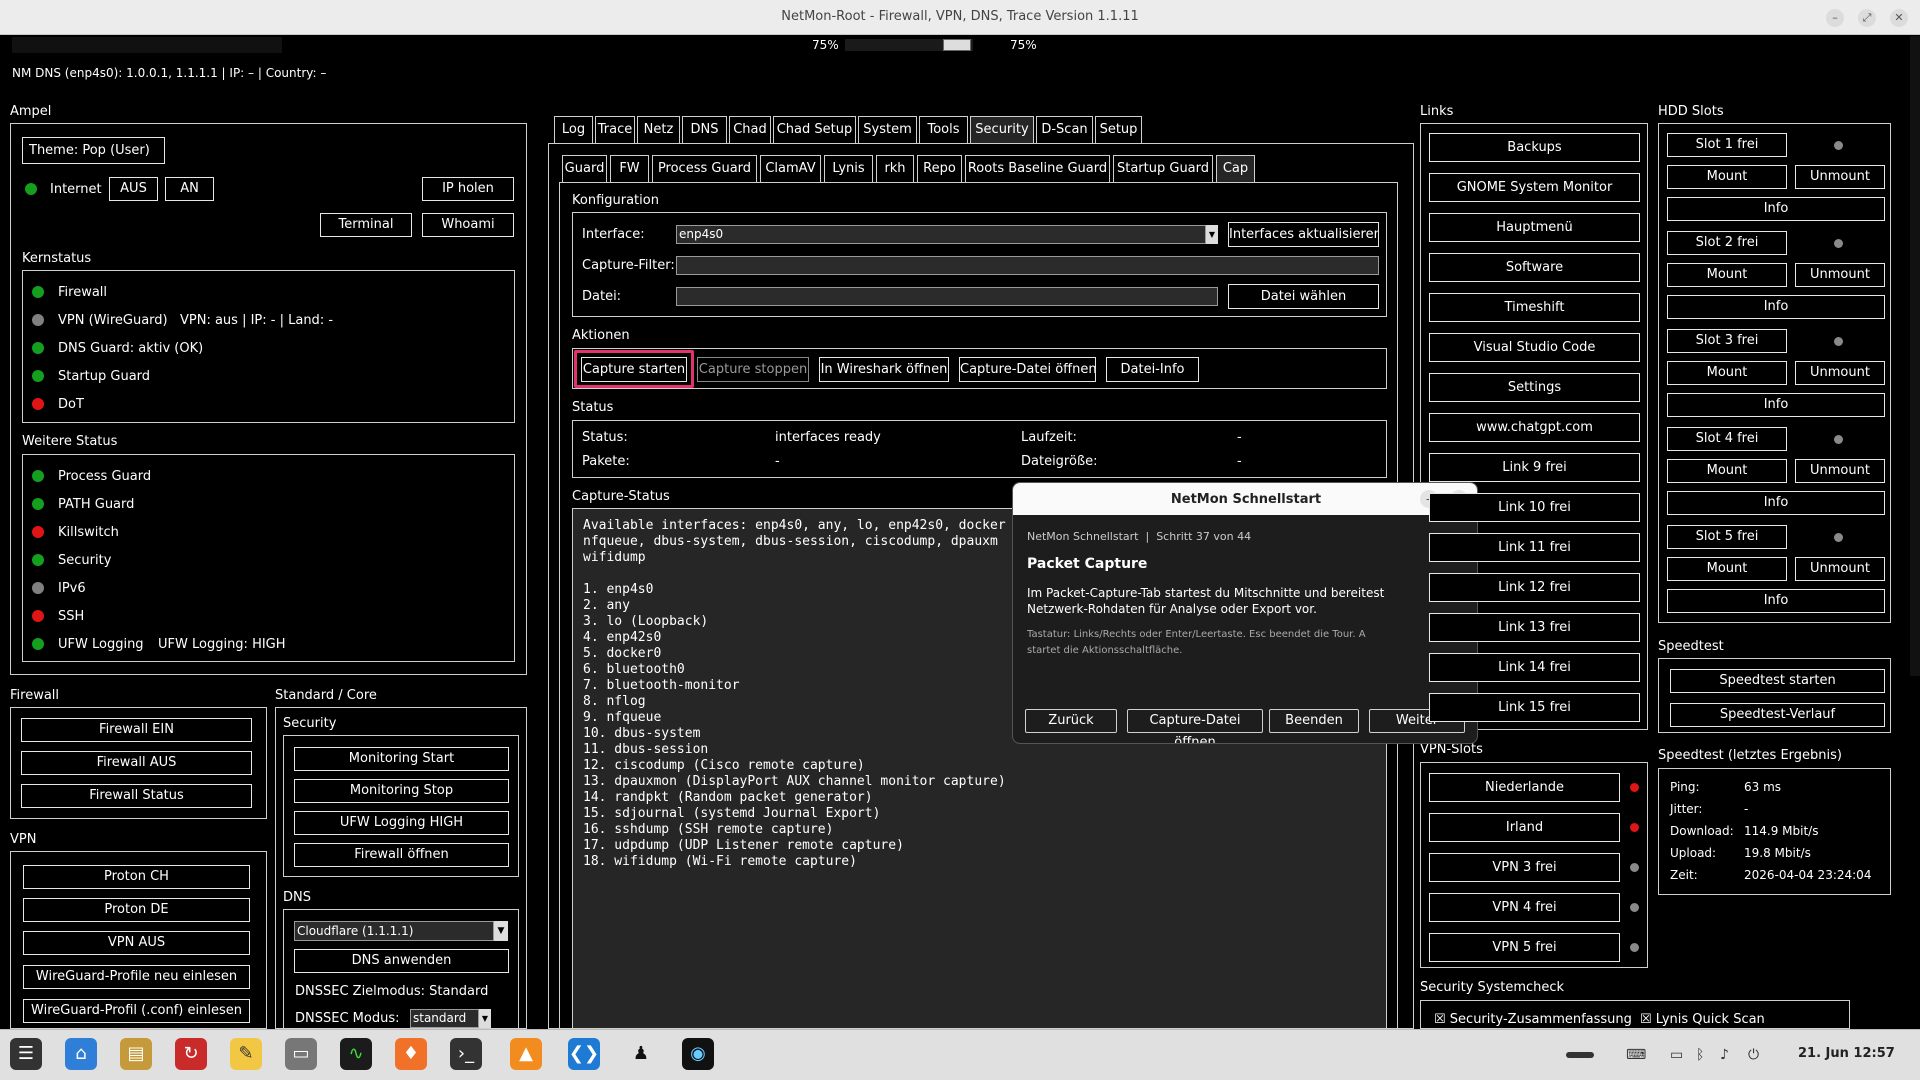 This screenshot has width=1920, height=1080. I want to click on vpn-slot-button: VPN 5 frei, so click(1524, 947).